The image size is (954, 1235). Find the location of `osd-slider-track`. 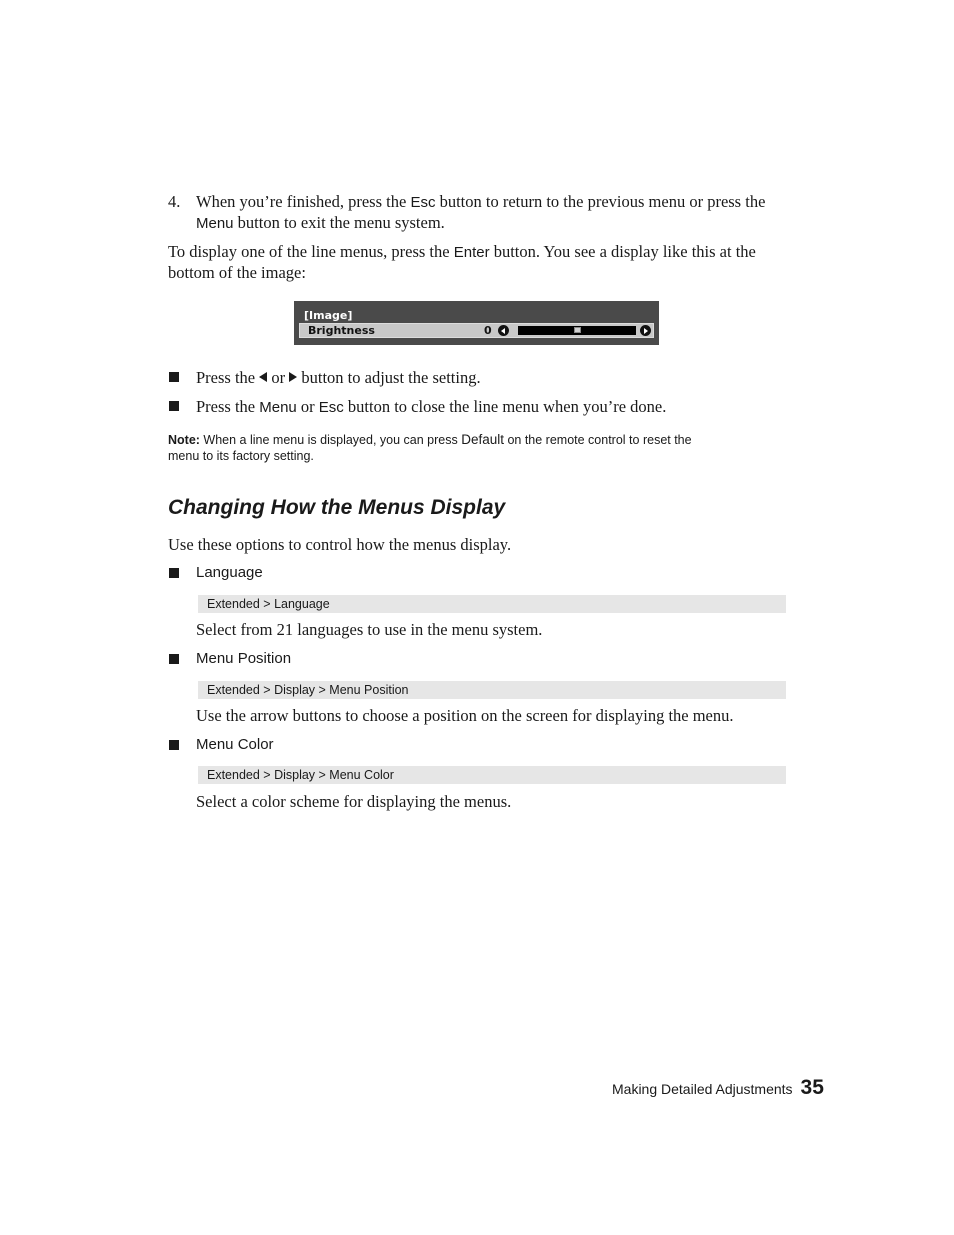

osd-slider-track is located at coordinates (577, 330).